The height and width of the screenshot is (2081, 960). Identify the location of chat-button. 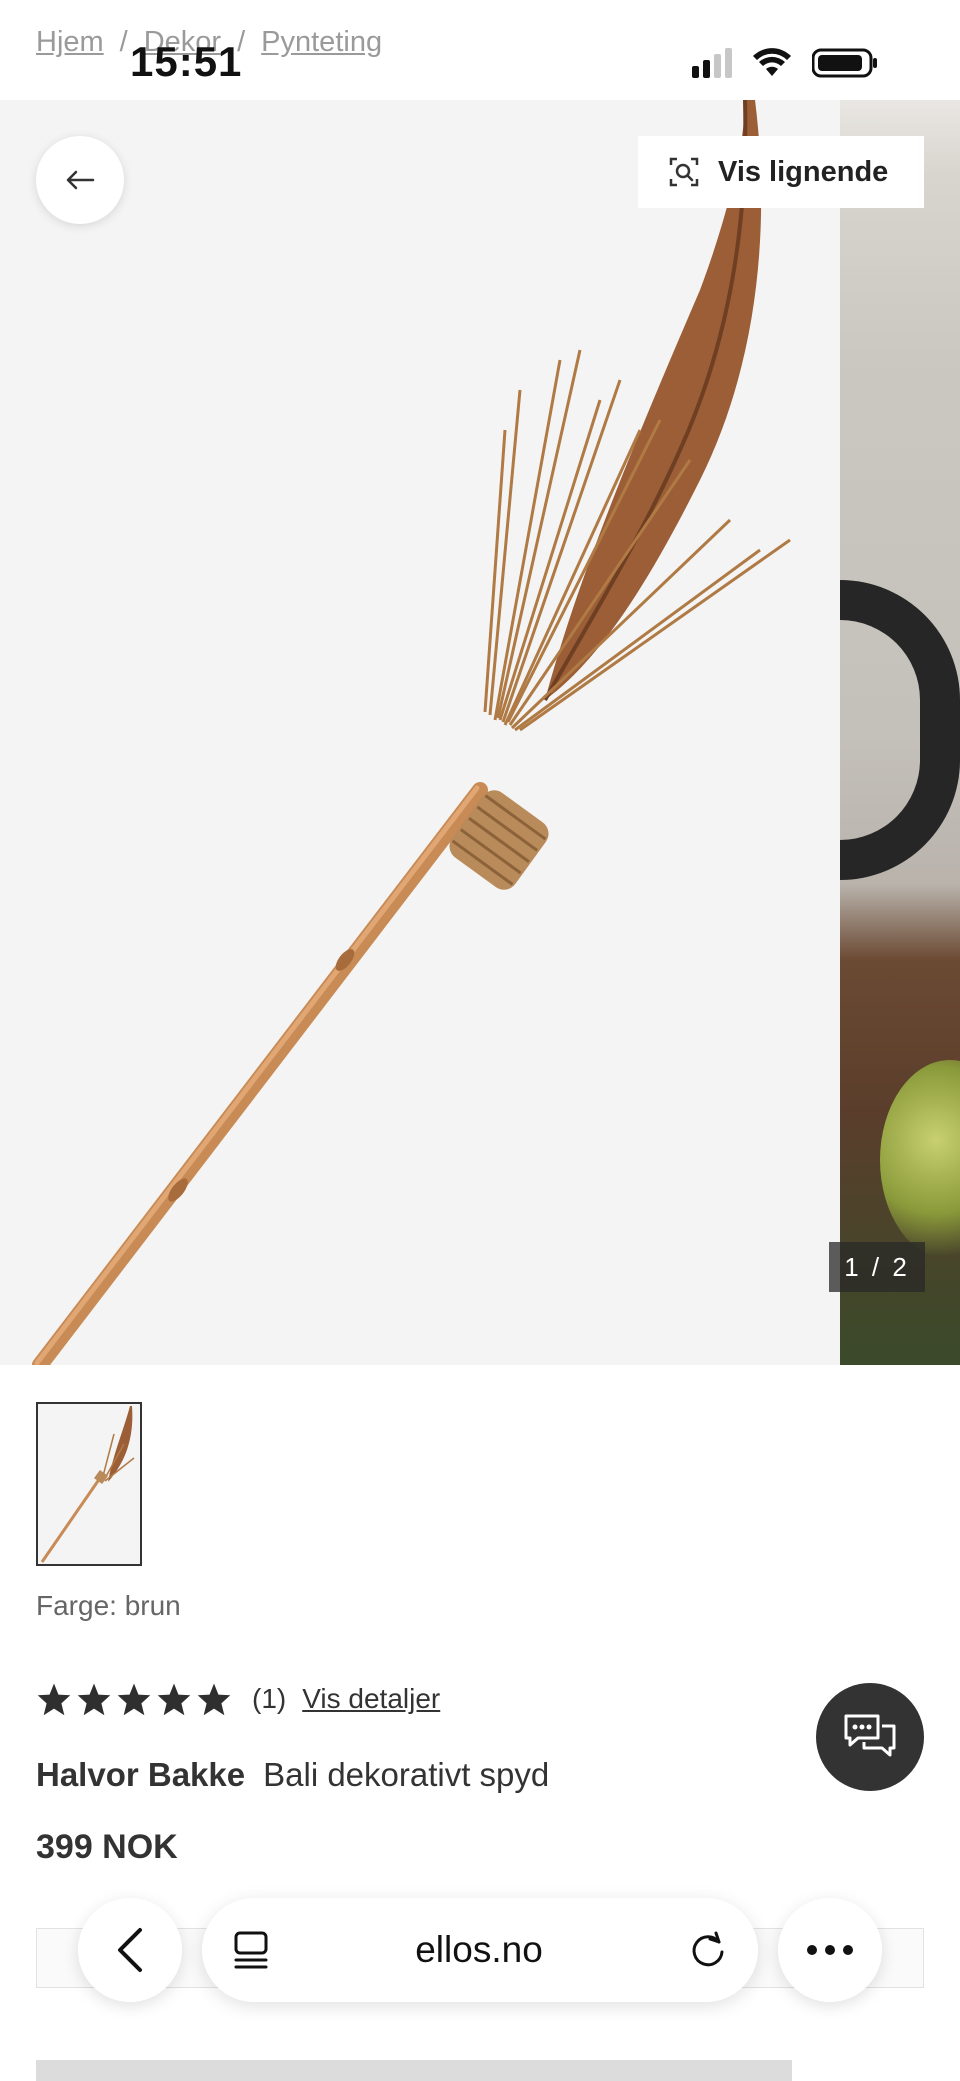
(870, 1737).